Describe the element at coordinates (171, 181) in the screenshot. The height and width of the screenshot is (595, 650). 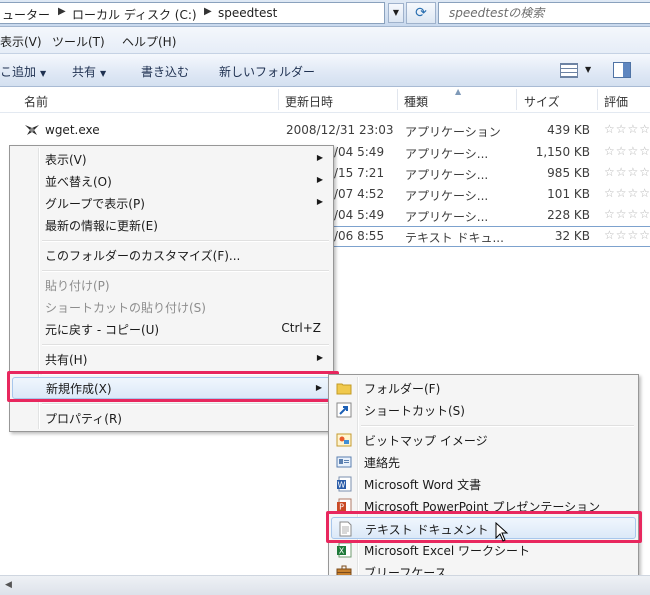
I see `menu-item-sort: 並べ替え(O) ▶` at that location.